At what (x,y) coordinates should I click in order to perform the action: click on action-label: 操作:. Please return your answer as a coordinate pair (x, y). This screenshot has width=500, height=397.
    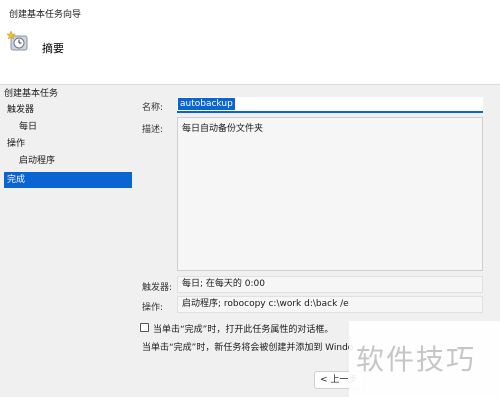
    Looking at the image, I should click on (153, 308).